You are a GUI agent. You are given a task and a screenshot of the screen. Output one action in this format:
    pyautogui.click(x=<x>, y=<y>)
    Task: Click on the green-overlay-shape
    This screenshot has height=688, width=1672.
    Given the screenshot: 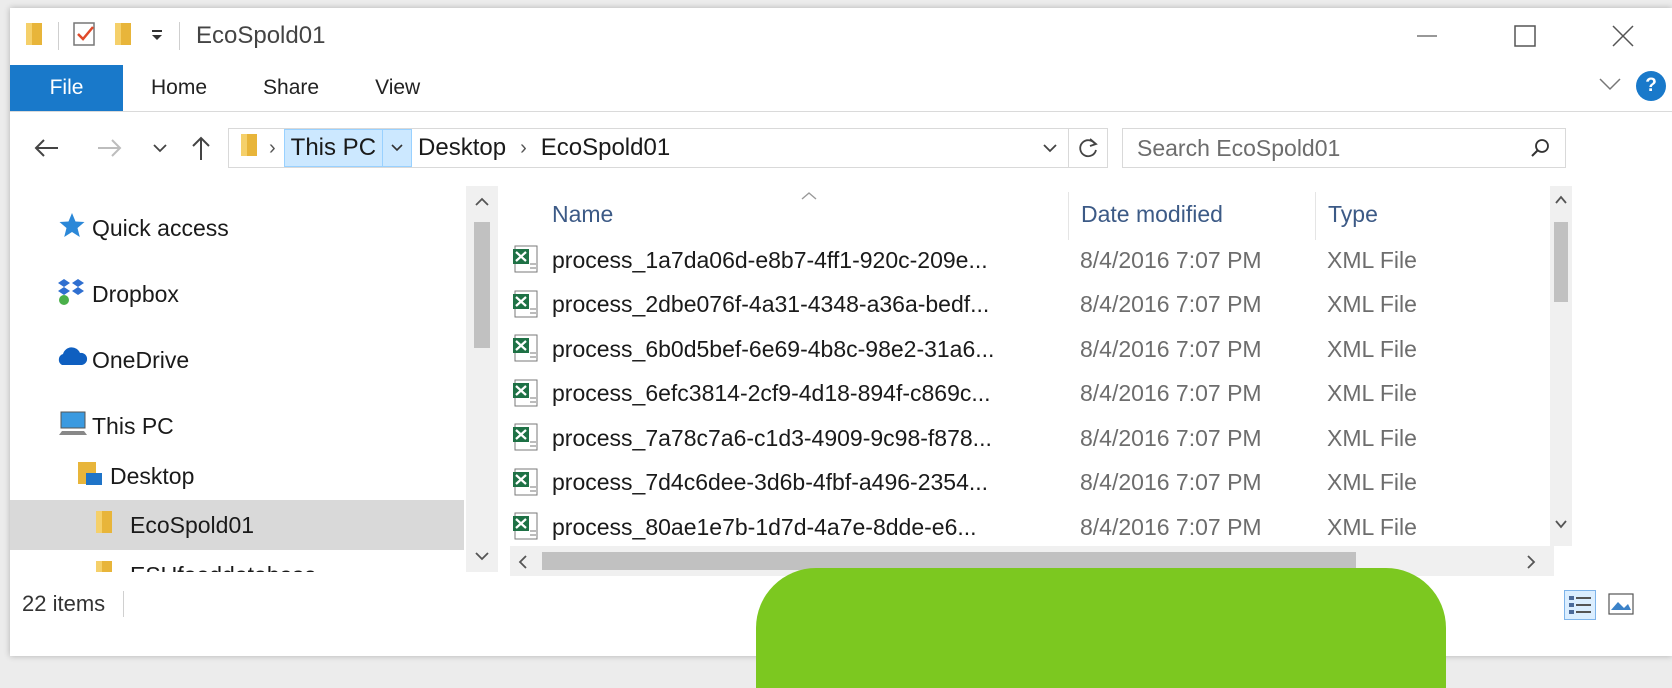 What is the action you would take?
    pyautogui.click(x=1101, y=628)
    